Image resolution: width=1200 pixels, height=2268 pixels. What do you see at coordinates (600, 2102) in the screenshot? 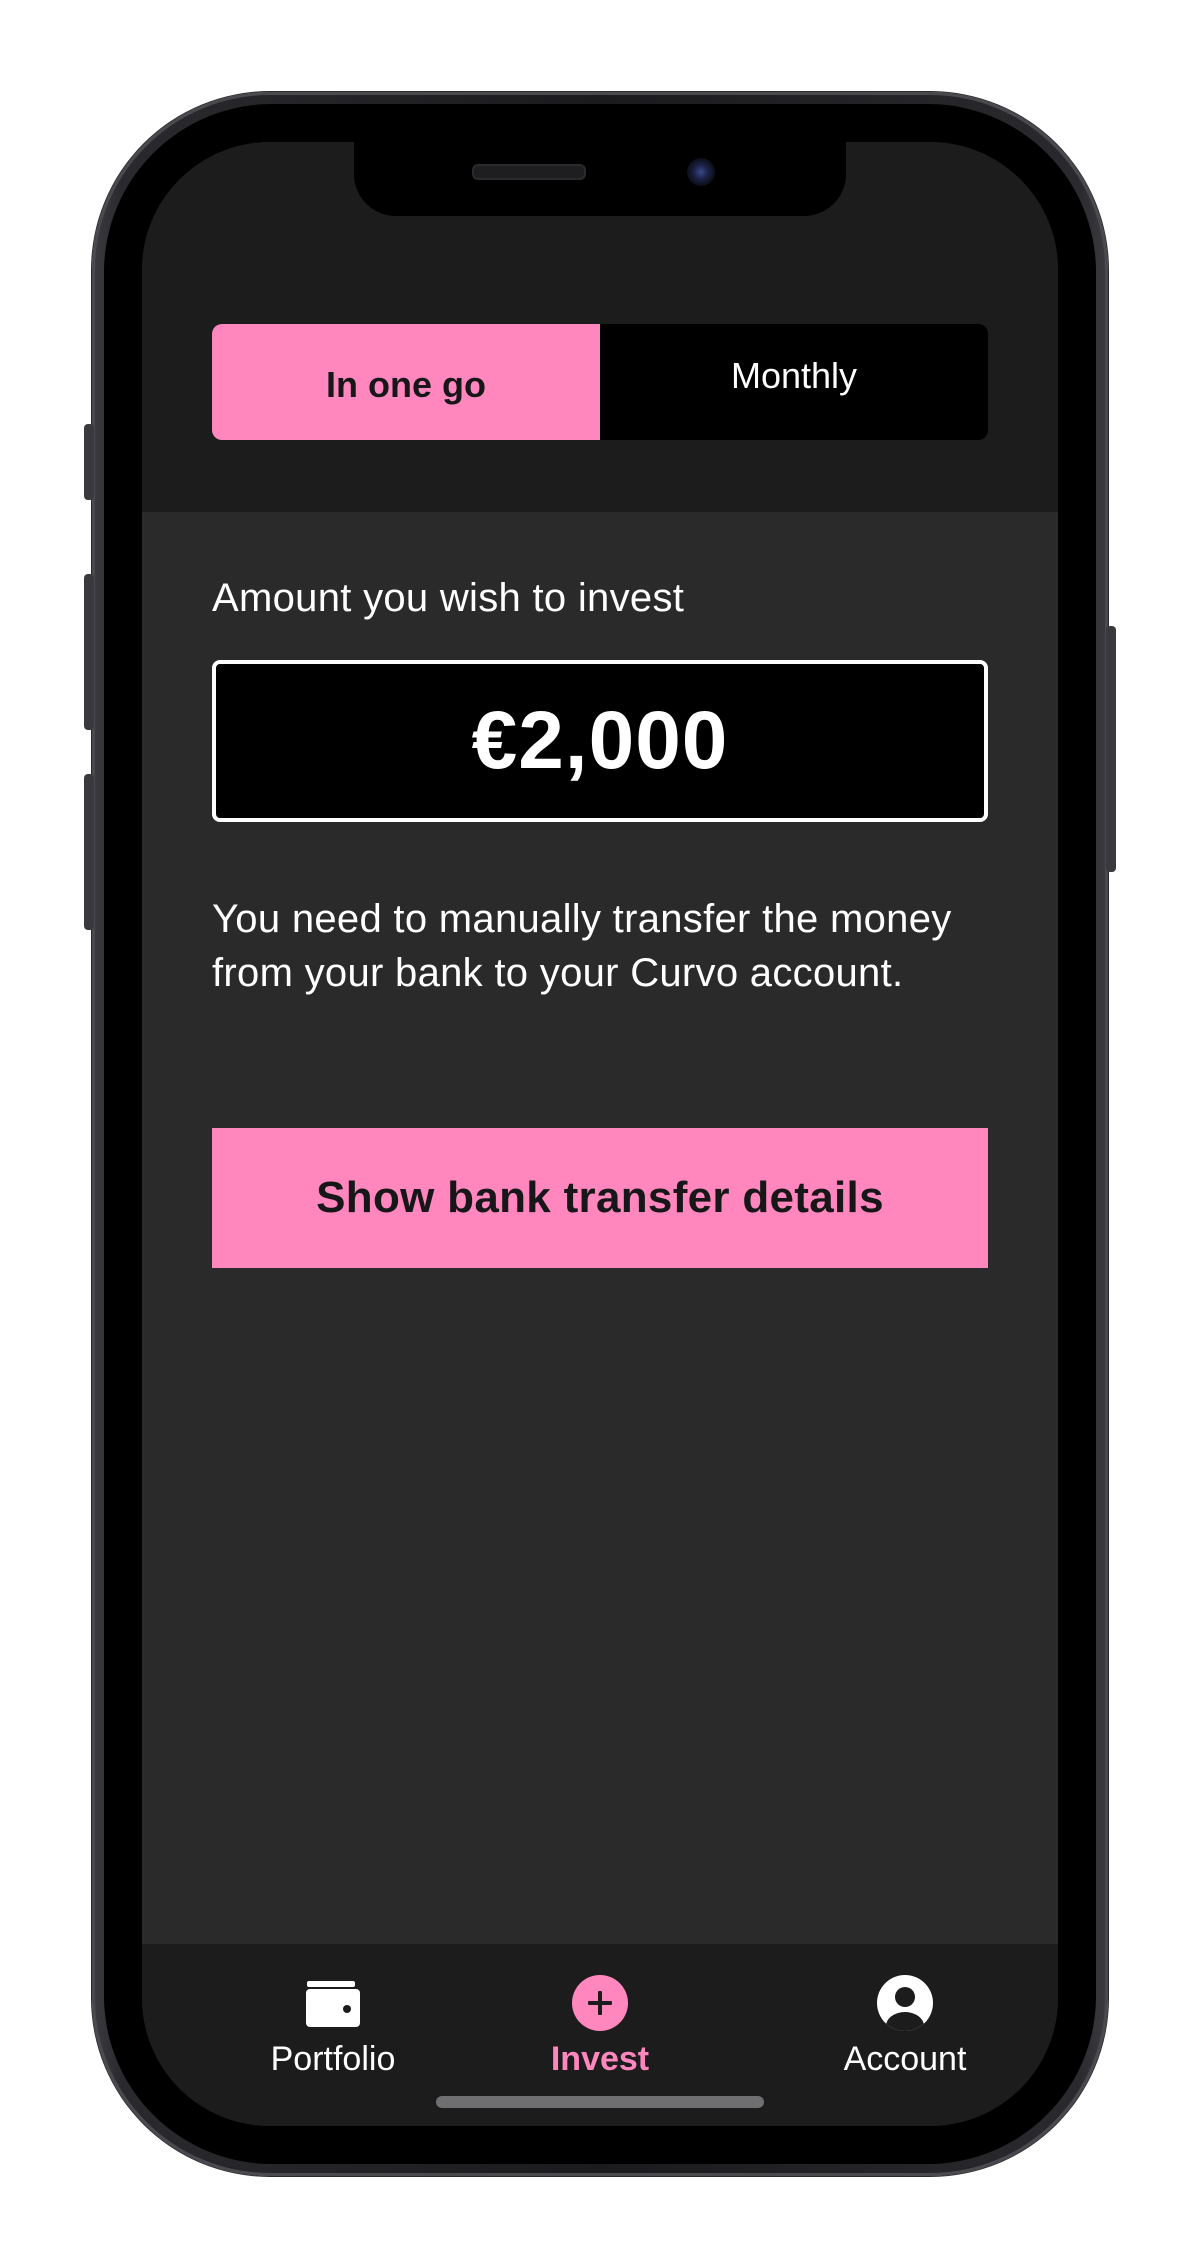
I see `home-indicator` at bounding box center [600, 2102].